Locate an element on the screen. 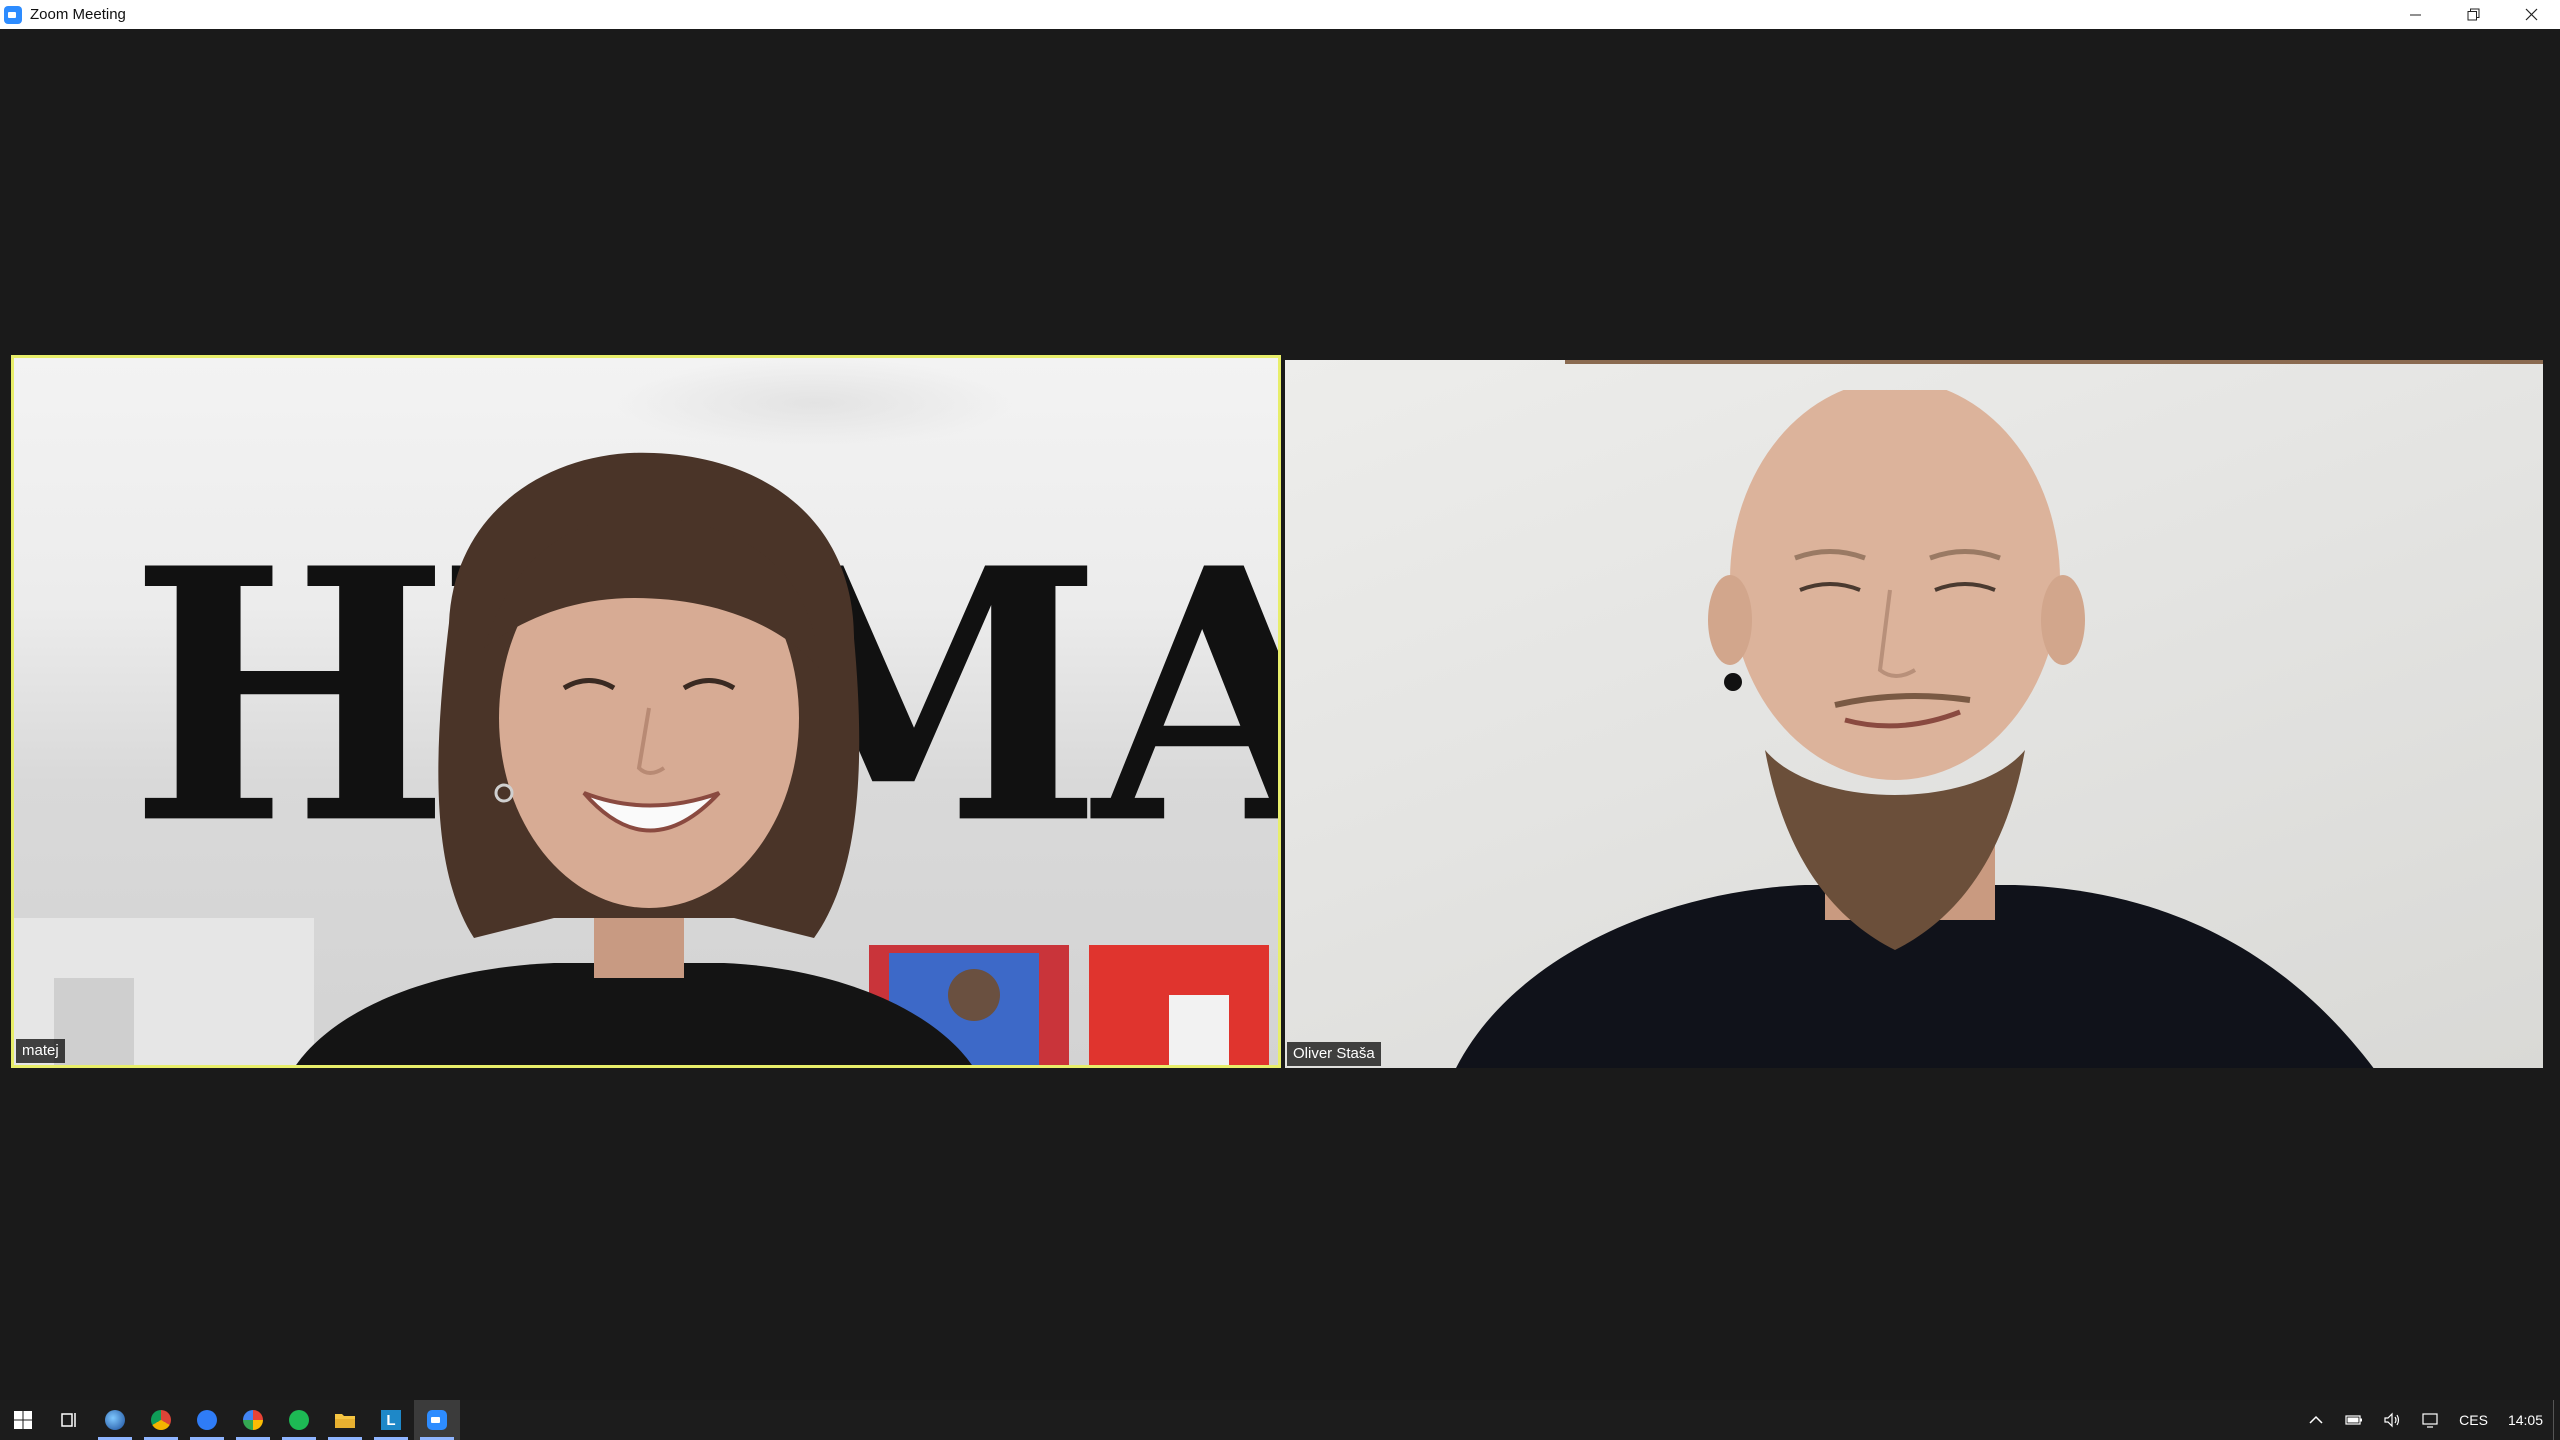 The height and width of the screenshot is (1440, 2560). messenger-icon is located at coordinates (207, 1420).